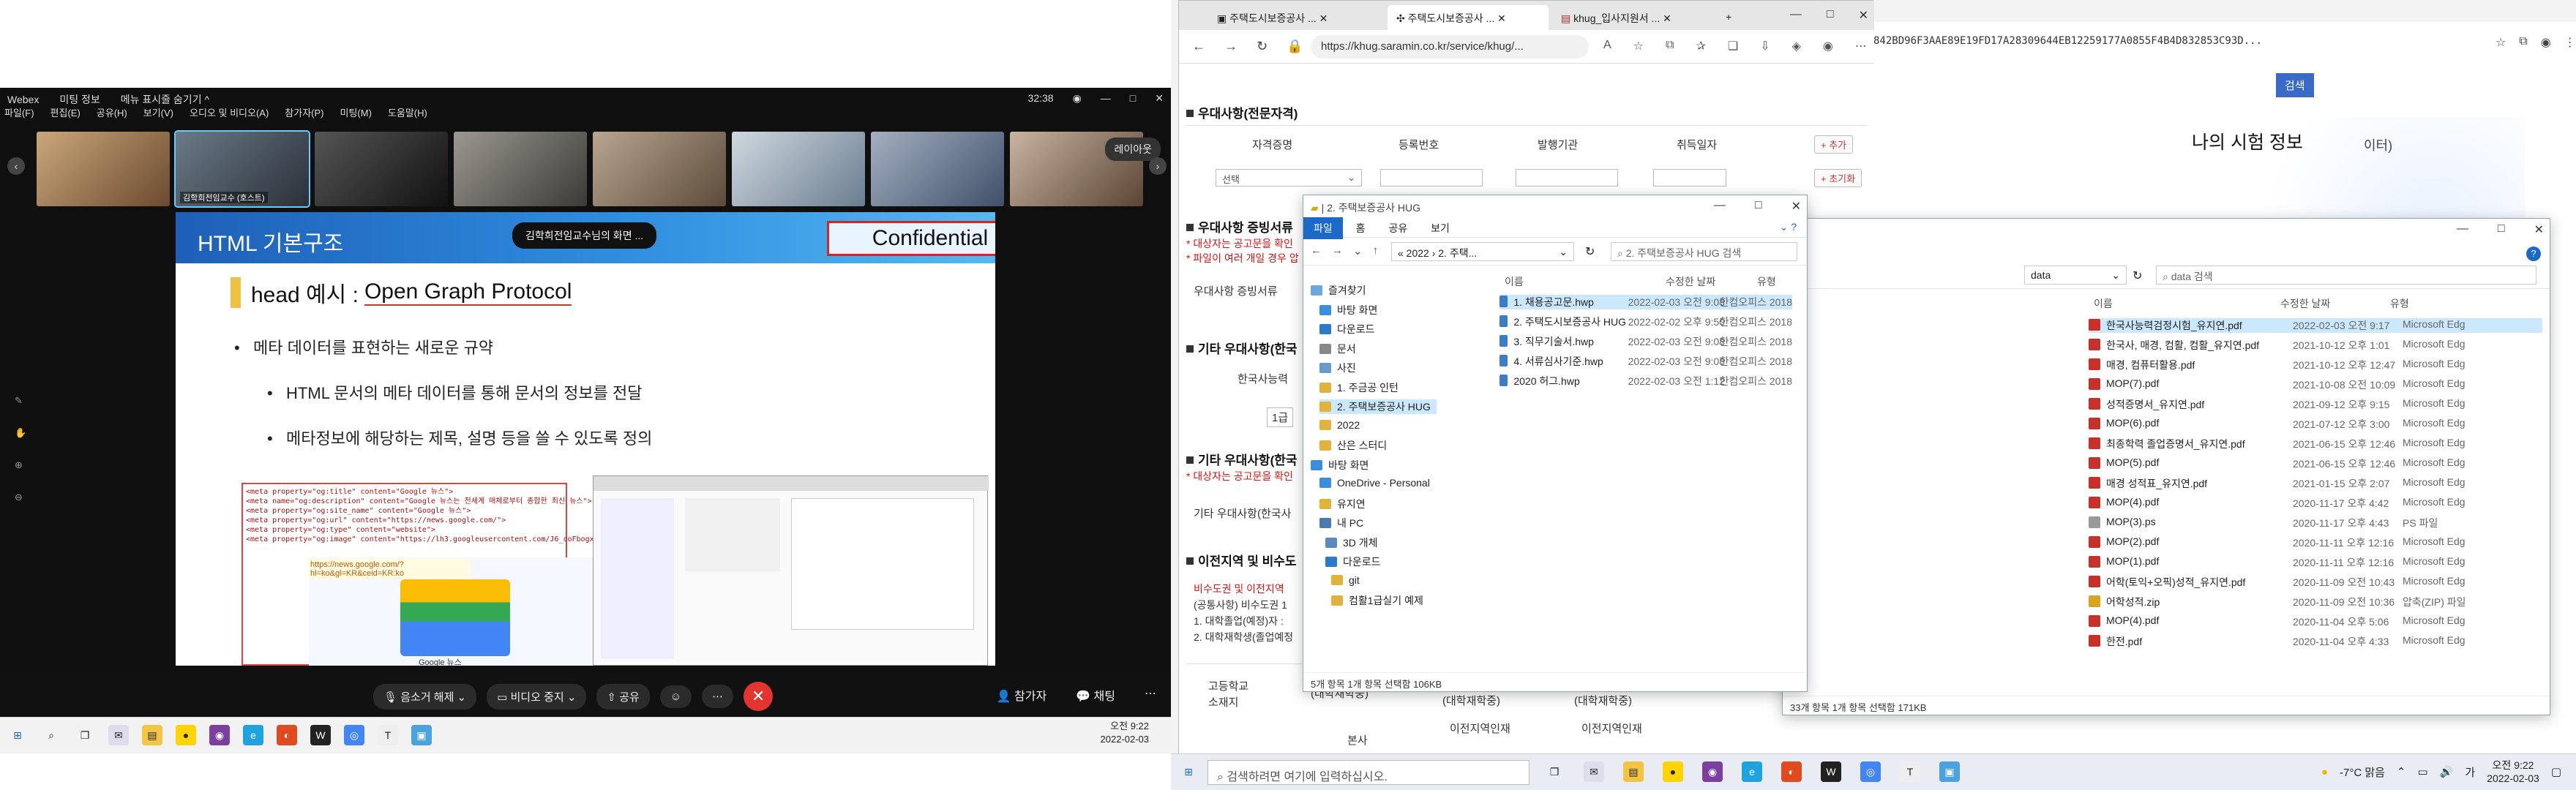  Describe the element at coordinates (759, 696) in the screenshot. I see `end-call-button: ✕` at that location.